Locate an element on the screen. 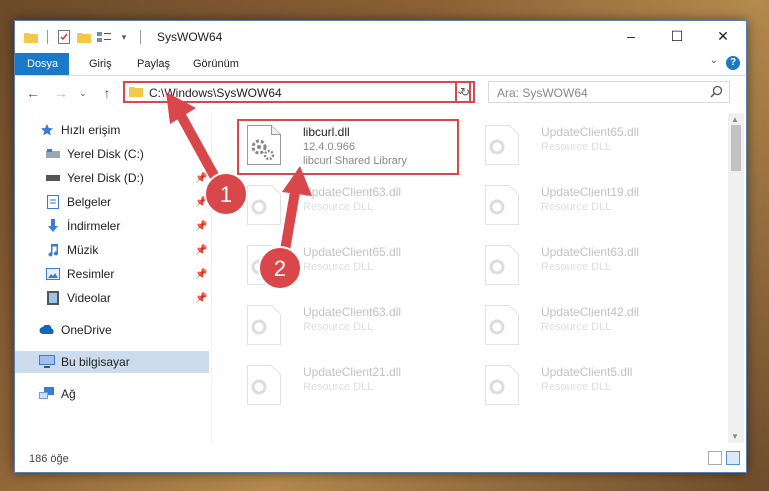 The width and height of the screenshot is (769, 491). sidebar-item-label: Bu bilgisayar is located at coordinates (95, 362).